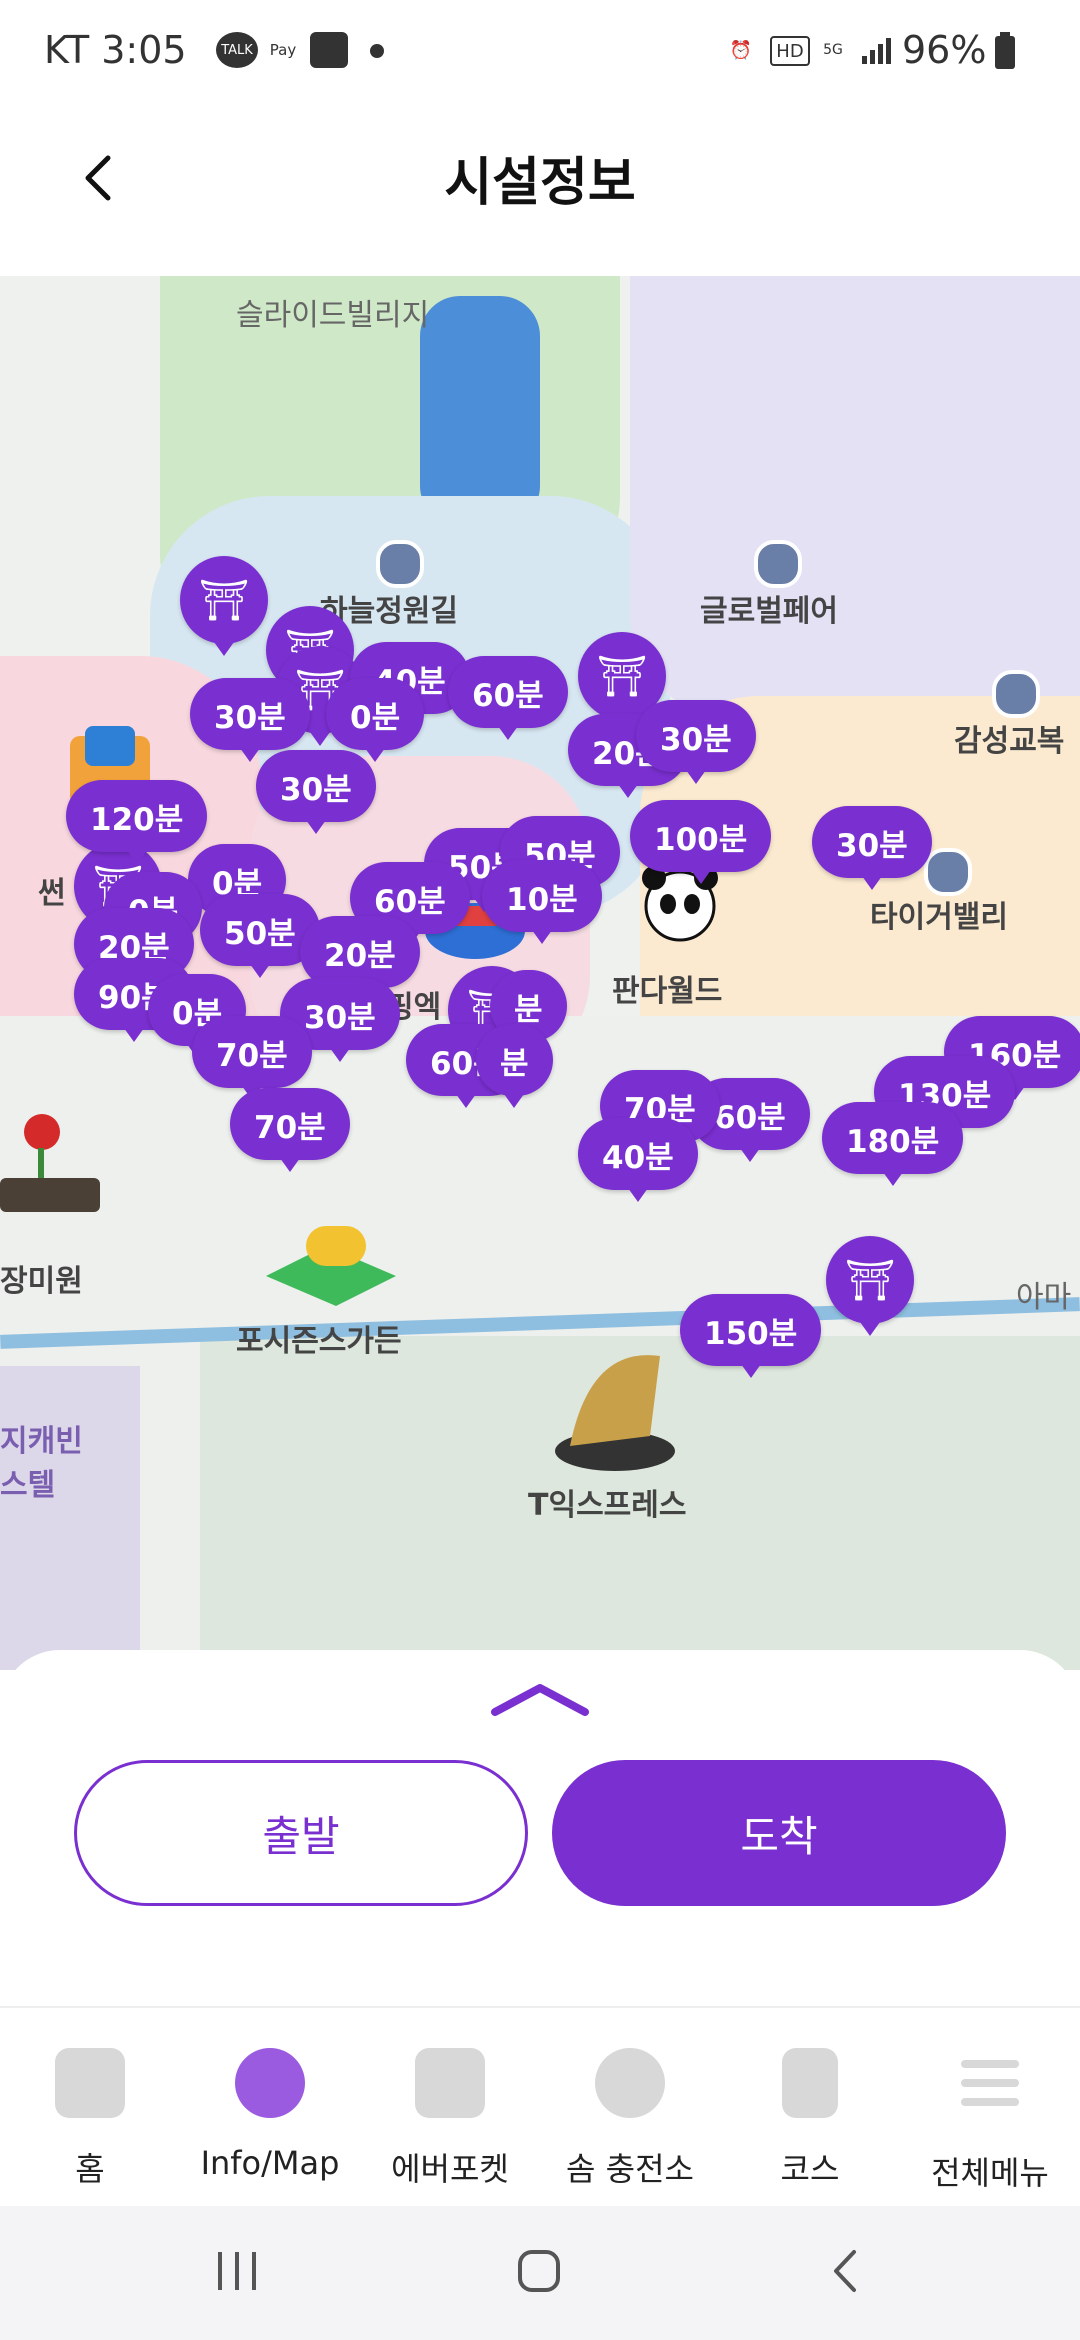 The height and width of the screenshot is (2340, 1080). Describe the element at coordinates (41, 1441) in the screenshot. I see `place-cabin-1: 지캐빈` at that location.